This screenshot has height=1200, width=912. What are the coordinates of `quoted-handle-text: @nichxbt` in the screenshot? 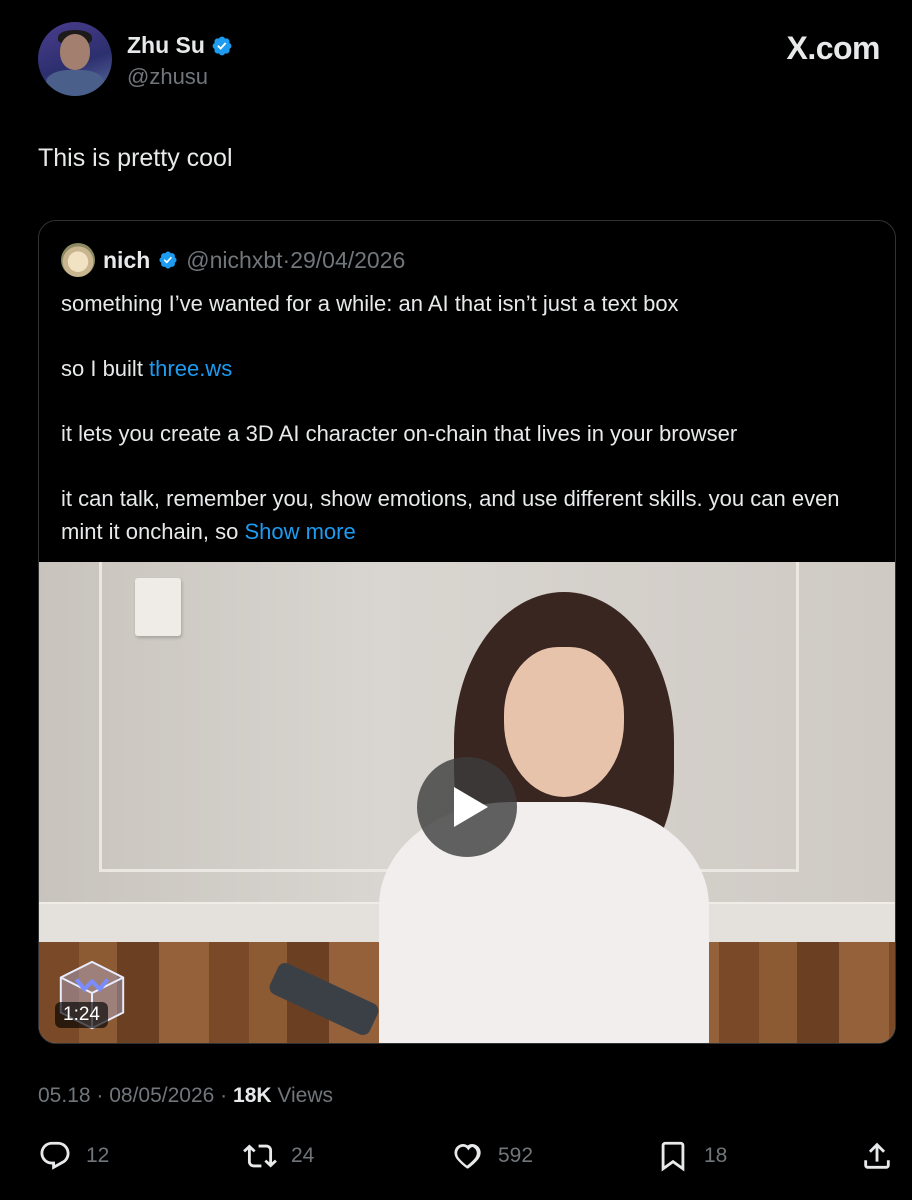 It's located at (234, 259).